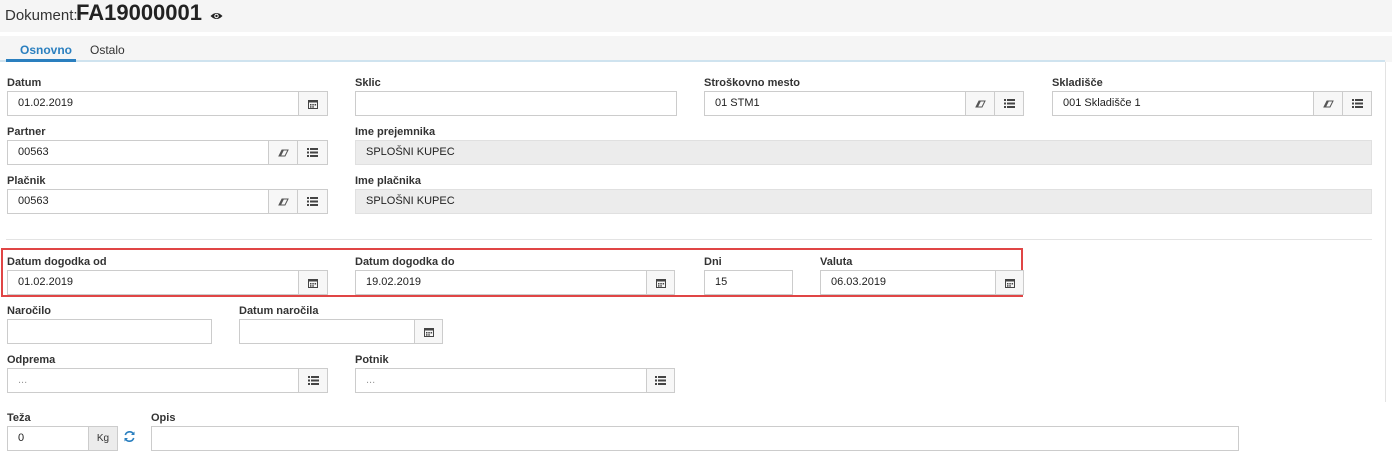  Describe the element at coordinates (696, 49) in the screenshot. I see `tab-bar` at that location.